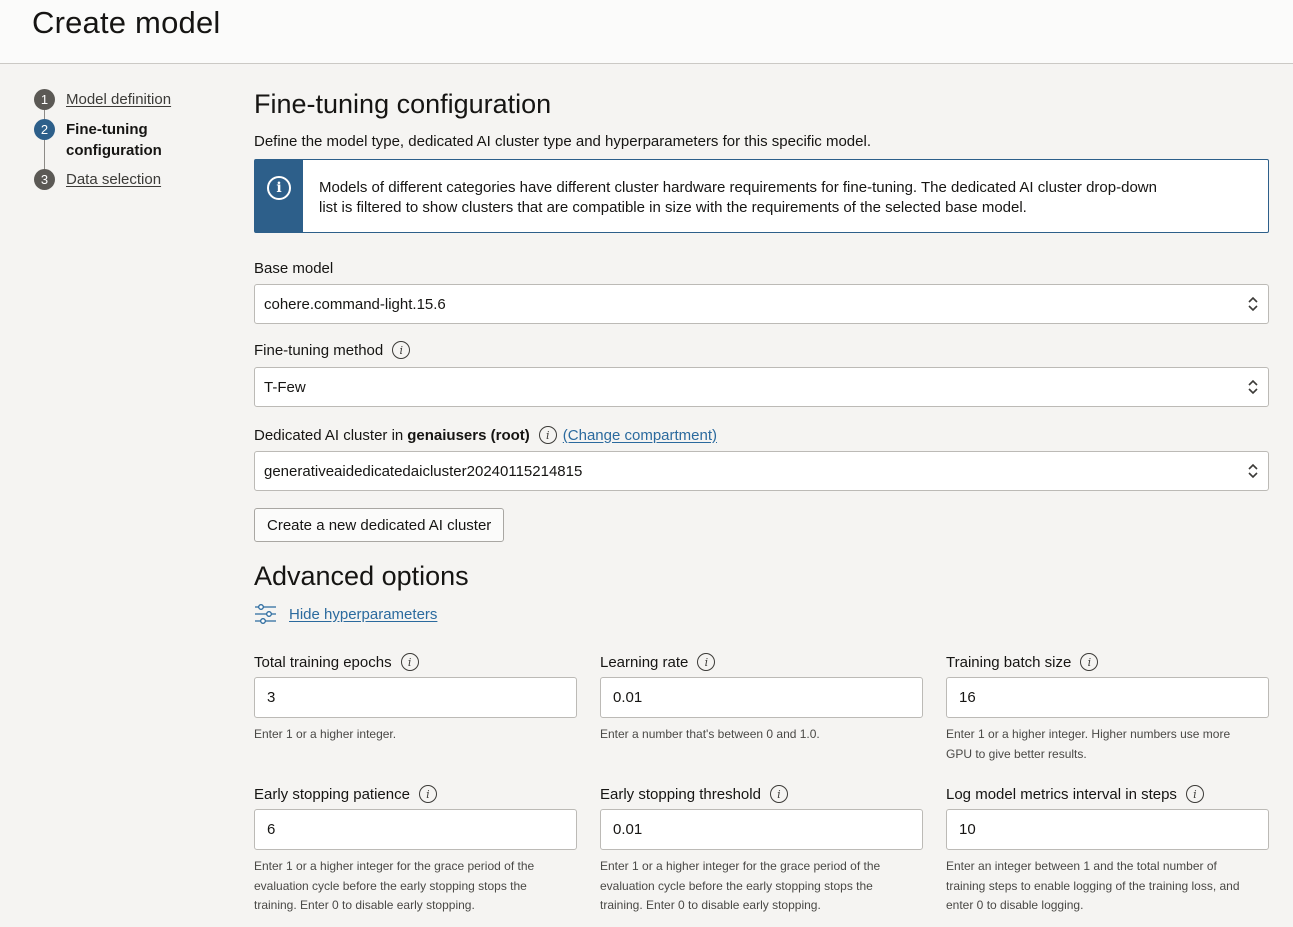  Describe the element at coordinates (468, 435) in the screenshot. I see `cluster-compartment: genaiusers (root)` at that location.